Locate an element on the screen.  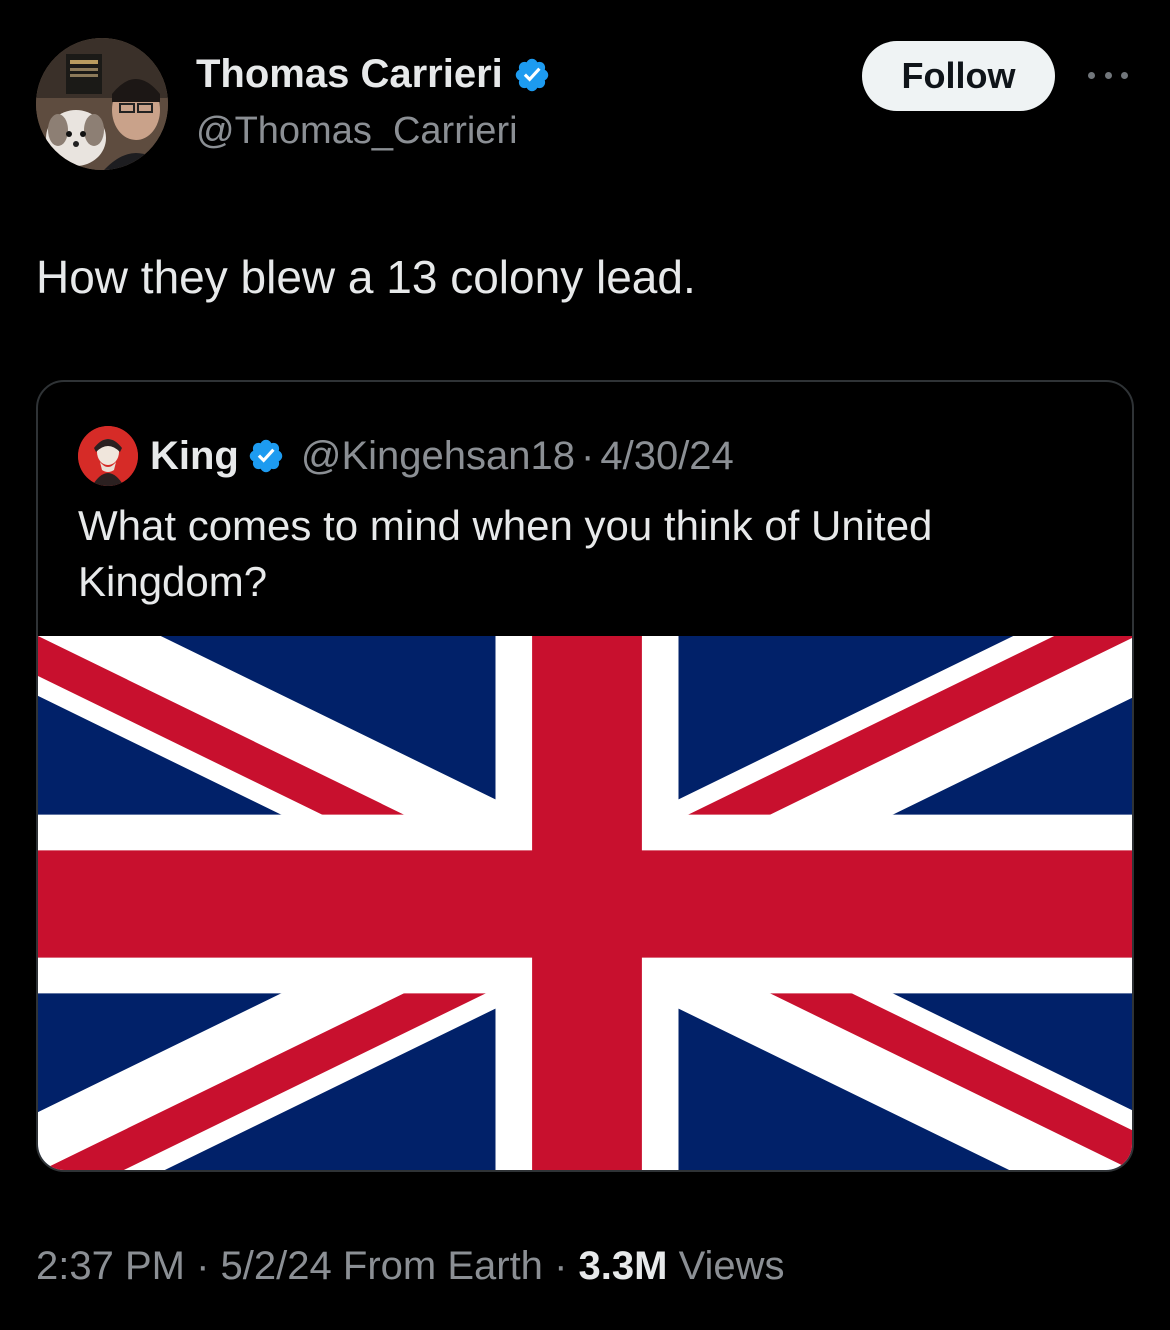
views-count: 3.3M is located at coordinates (623, 1266).